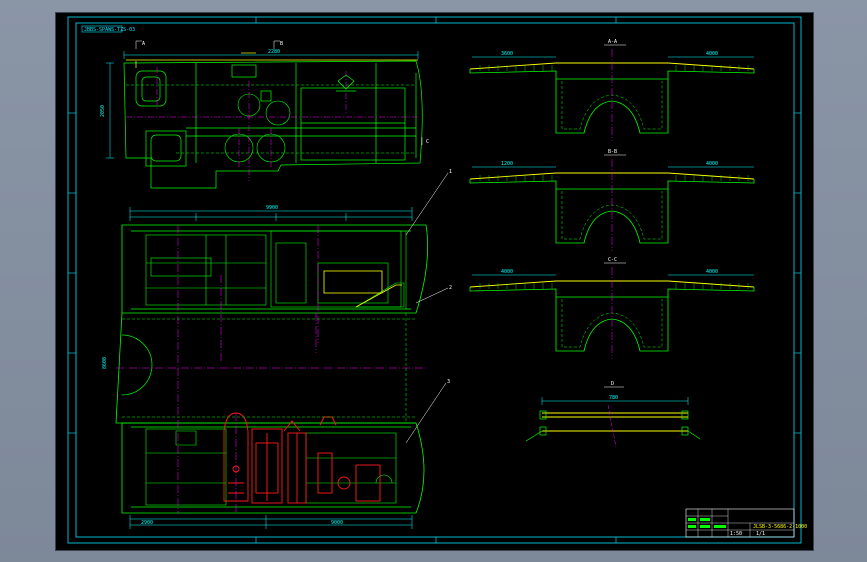  What do you see at coordinates (760, 534) in the screenshot?
I see `title-sheet: 1/1` at bounding box center [760, 534].